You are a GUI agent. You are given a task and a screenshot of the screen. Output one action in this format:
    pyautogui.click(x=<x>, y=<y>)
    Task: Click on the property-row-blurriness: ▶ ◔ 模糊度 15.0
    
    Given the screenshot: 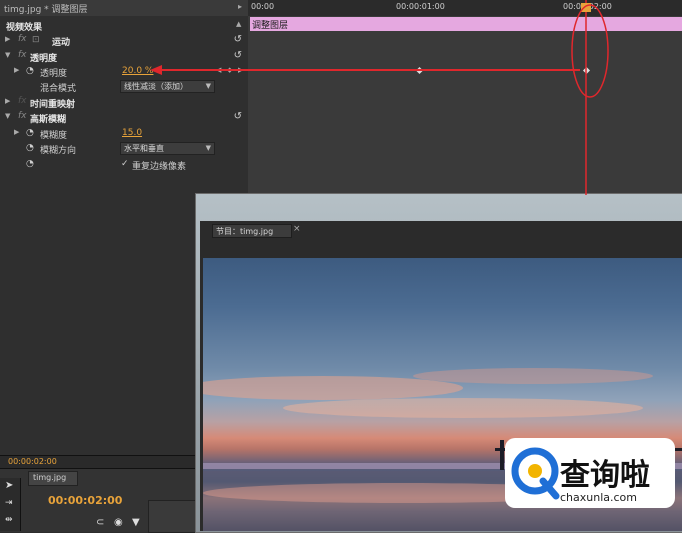 What is the action you would take?
    pyautogui.click(x=124, y=133)
    